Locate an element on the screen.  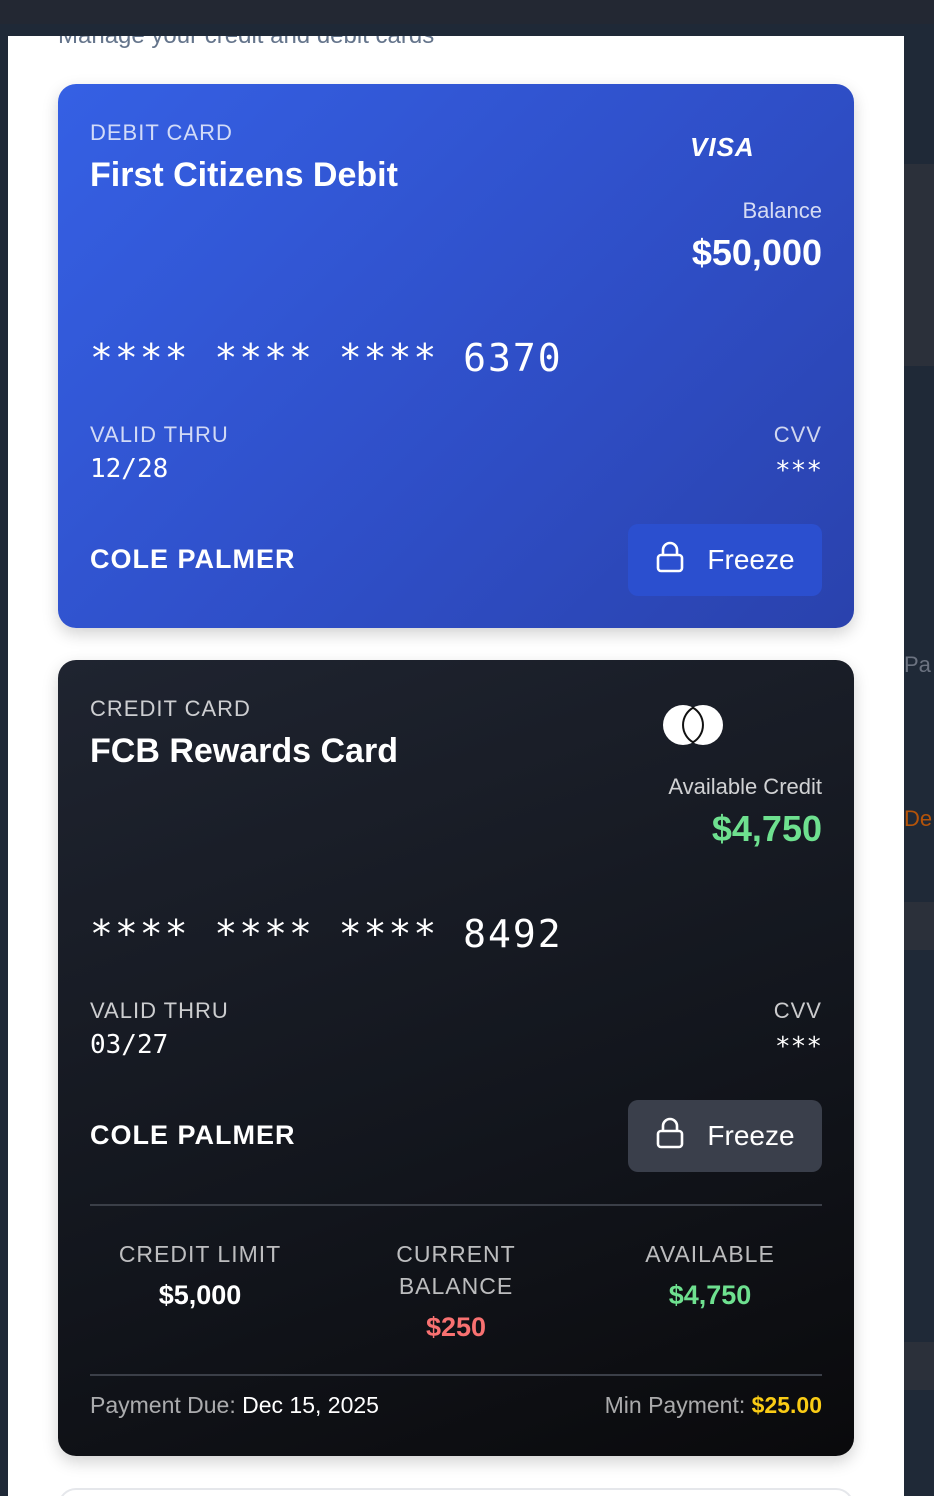
available-credit-value: $4,750 is located at coordinates (766, 828).